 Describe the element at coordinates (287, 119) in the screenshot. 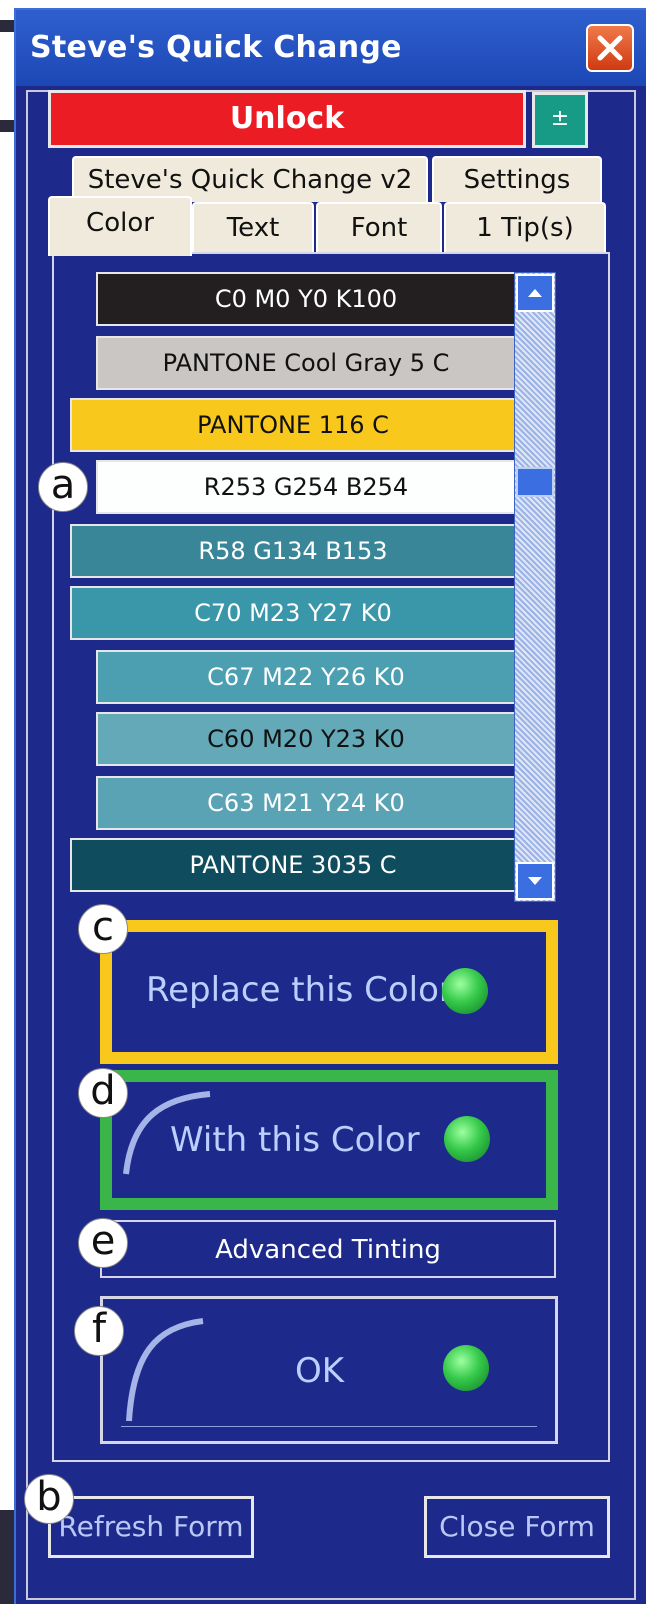

I see `unlock-button: Unlock` at that location.